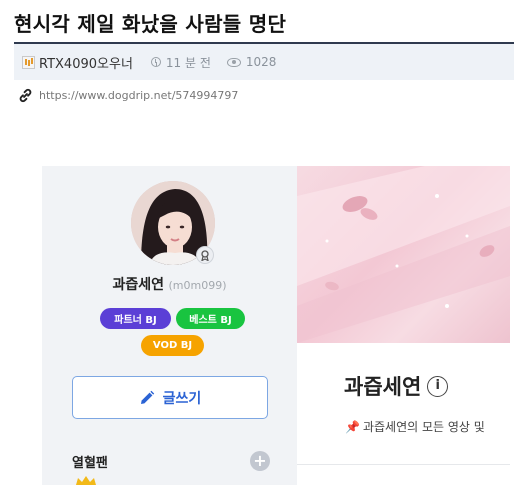  I want to click on station-description: 📌 과즙세연의 모든 영상 및, so click(415, 426).